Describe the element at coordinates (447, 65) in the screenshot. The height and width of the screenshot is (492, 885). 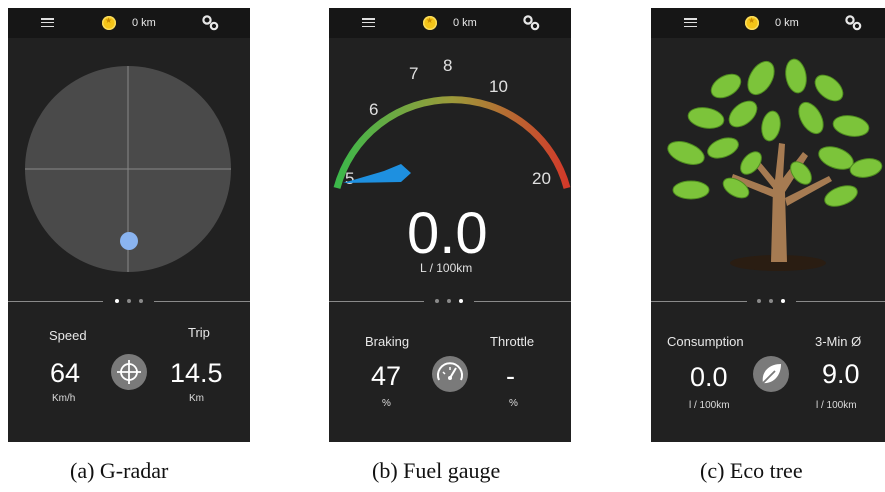
I see `tick-label: 8` at that location.